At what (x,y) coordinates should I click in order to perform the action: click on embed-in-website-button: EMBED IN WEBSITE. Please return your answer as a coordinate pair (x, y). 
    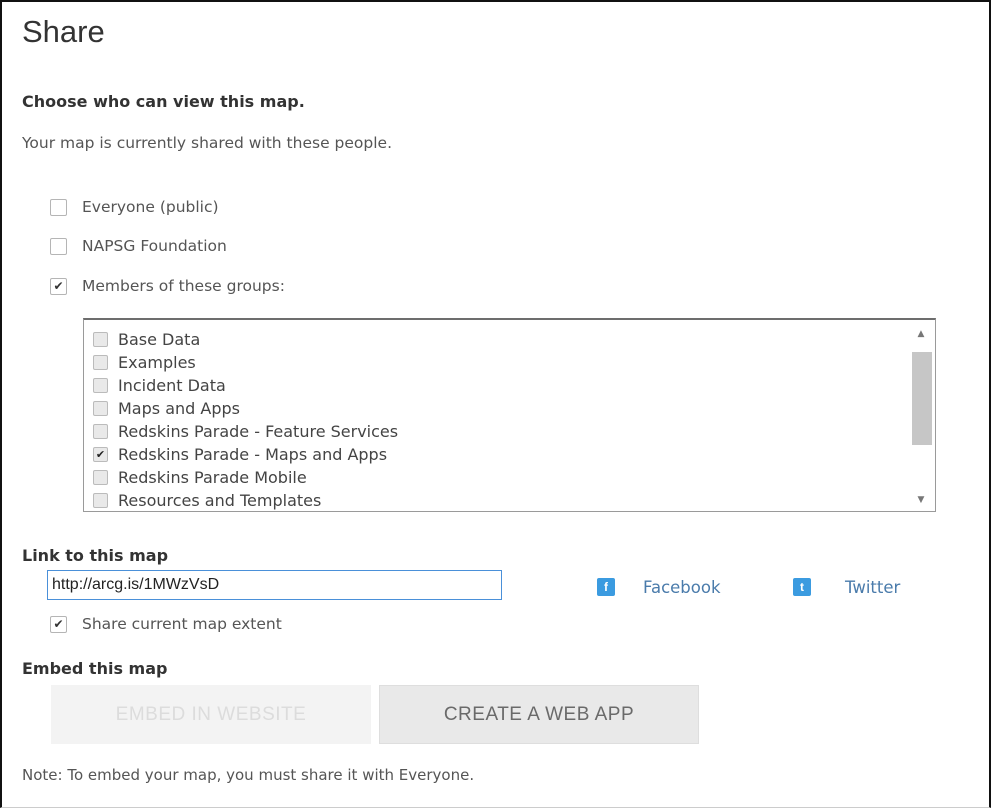
    Looking at the image, I should click on (211, 714).